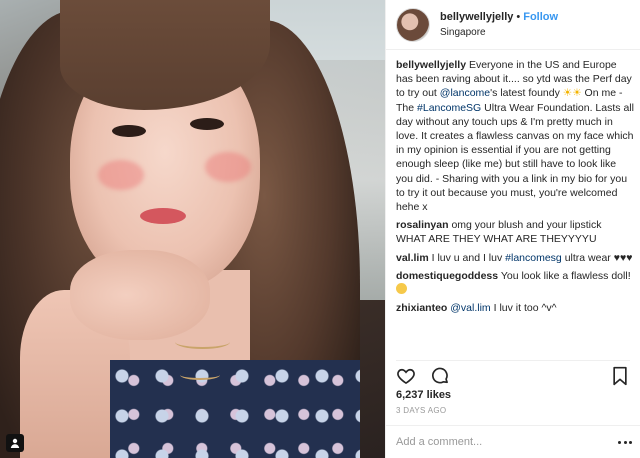 Image resolution: width=640 pixels, height=458 pixels. I want to click on post-username: bellywellyjelly, so click(476, 17).